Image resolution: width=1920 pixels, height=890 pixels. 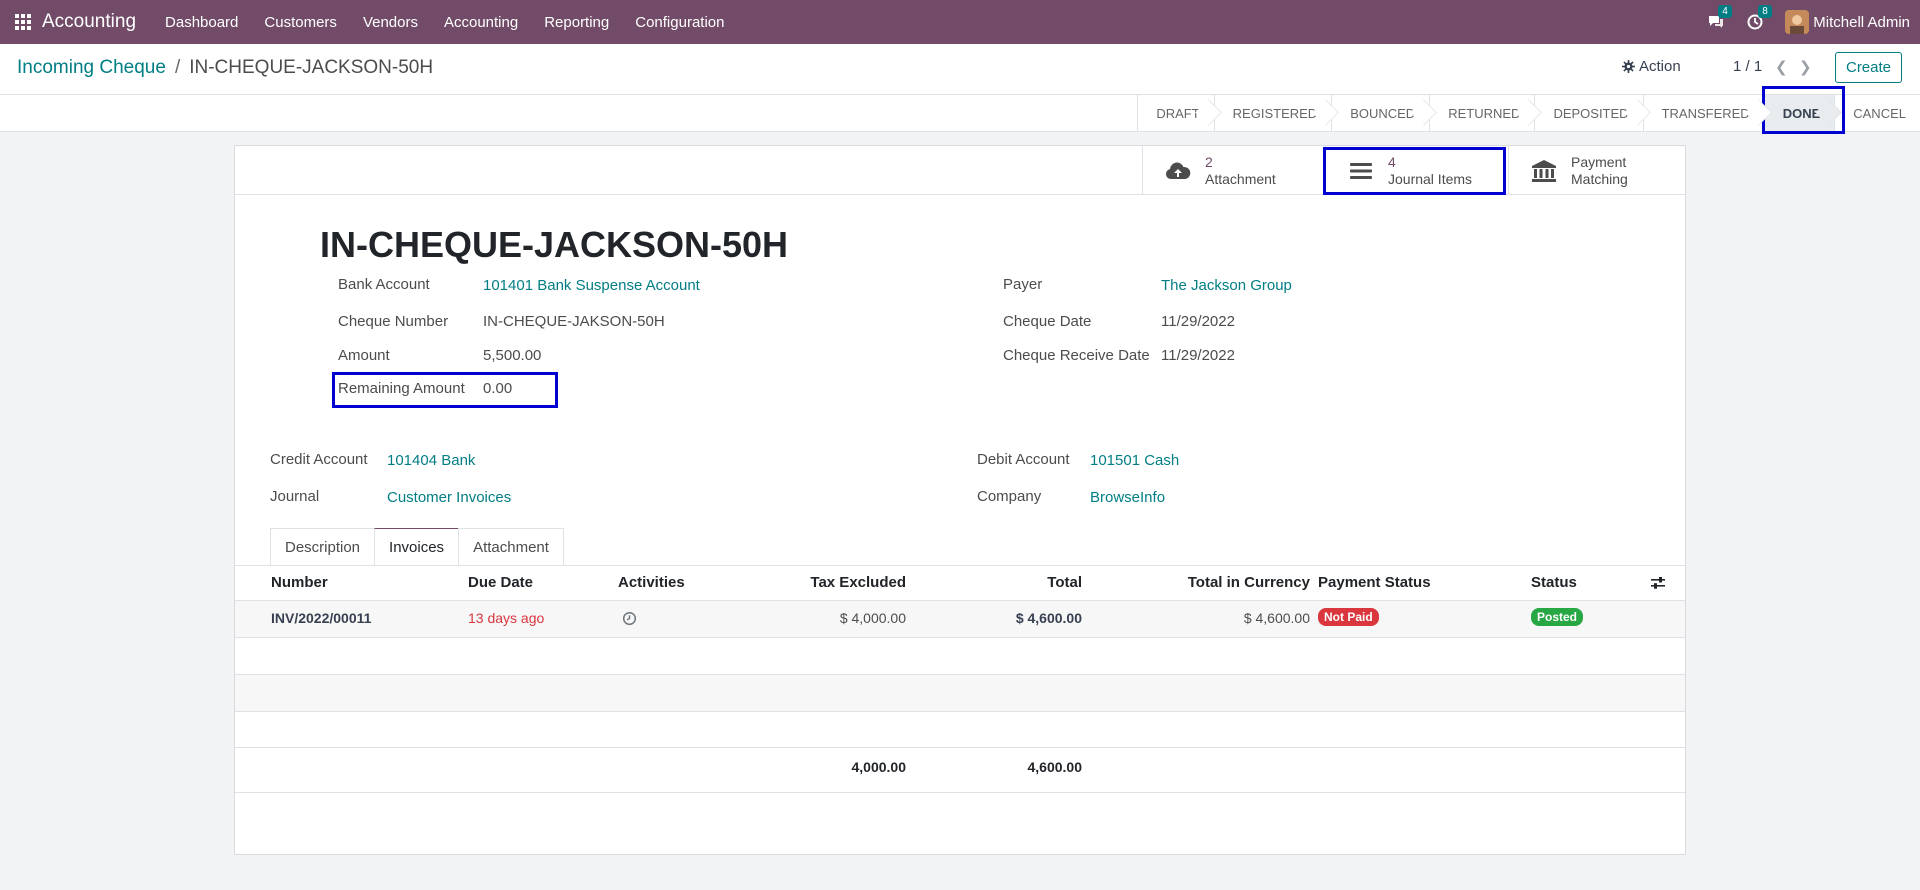 What do you see at coordinates (498, 388) in the screenshot?
I see `remaining-amount-value: 0.00` at bounding box center [498, 388].